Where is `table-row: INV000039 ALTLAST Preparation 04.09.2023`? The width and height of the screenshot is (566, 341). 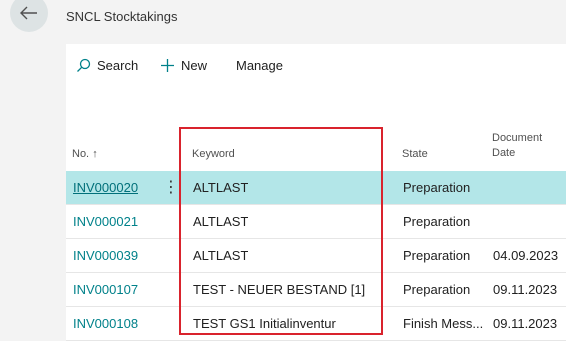 table-row: INV000039 ALTLAST Preparation 04.09.2023 is located at coordinates (316, 256).